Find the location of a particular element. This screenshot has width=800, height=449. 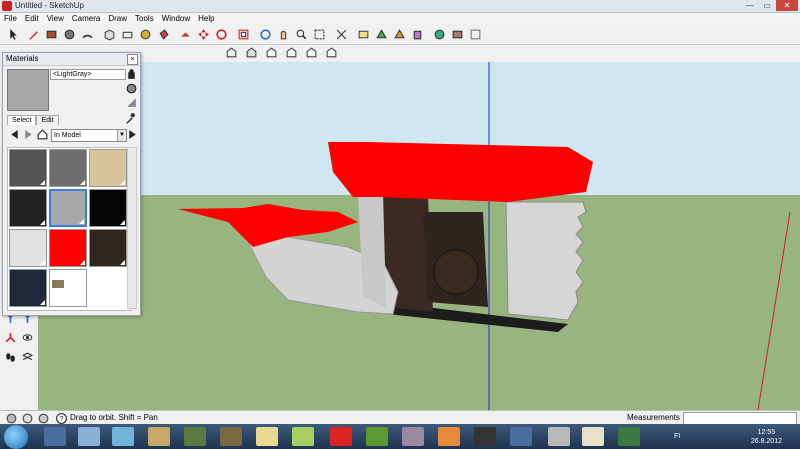

zoom-extents-icon is located at coordinates (341, 34).